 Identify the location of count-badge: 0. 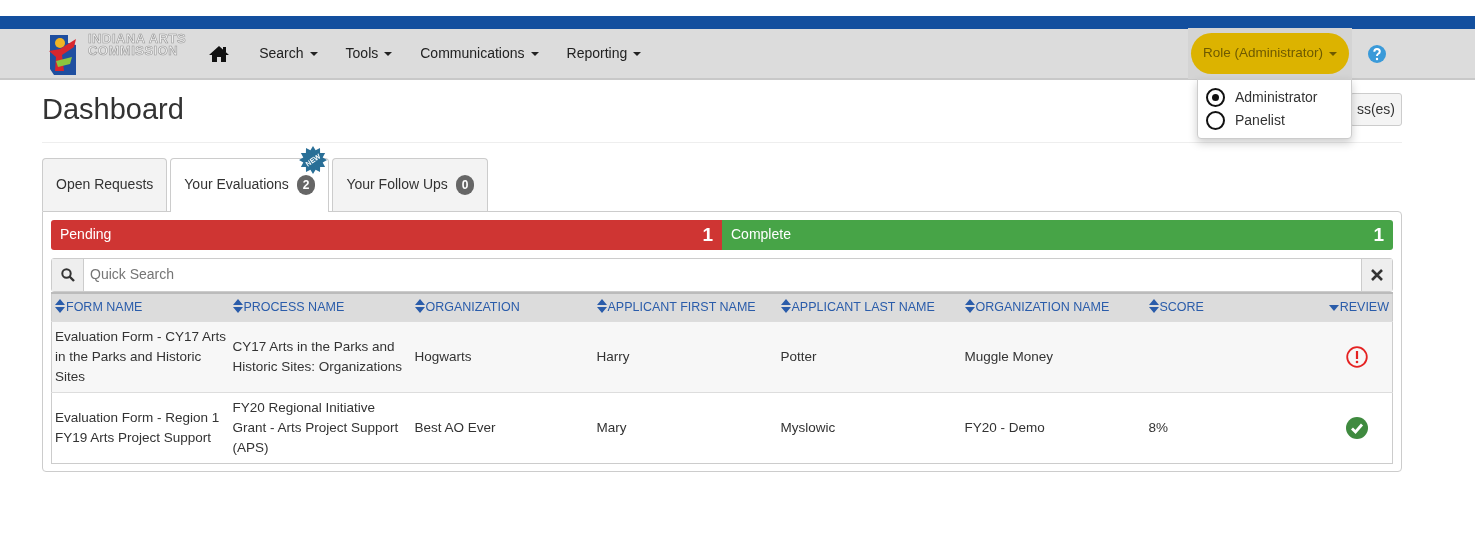
(465, 184).